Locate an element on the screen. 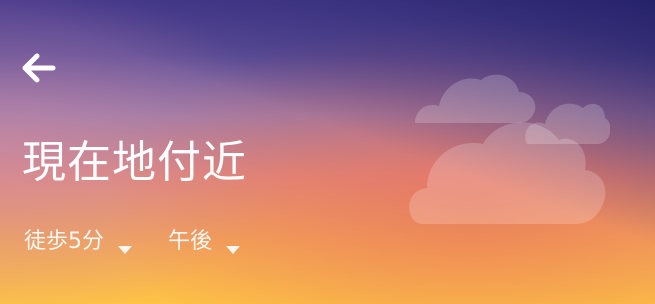  back-arrow-icon is located at coordinates (38, 70).